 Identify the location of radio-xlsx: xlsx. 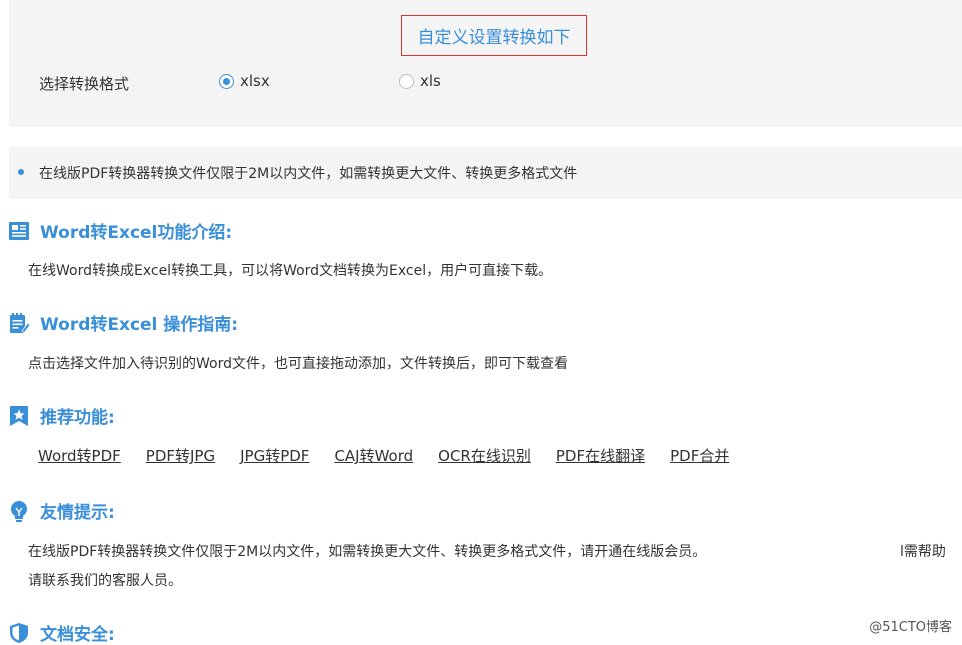
(244, 81).